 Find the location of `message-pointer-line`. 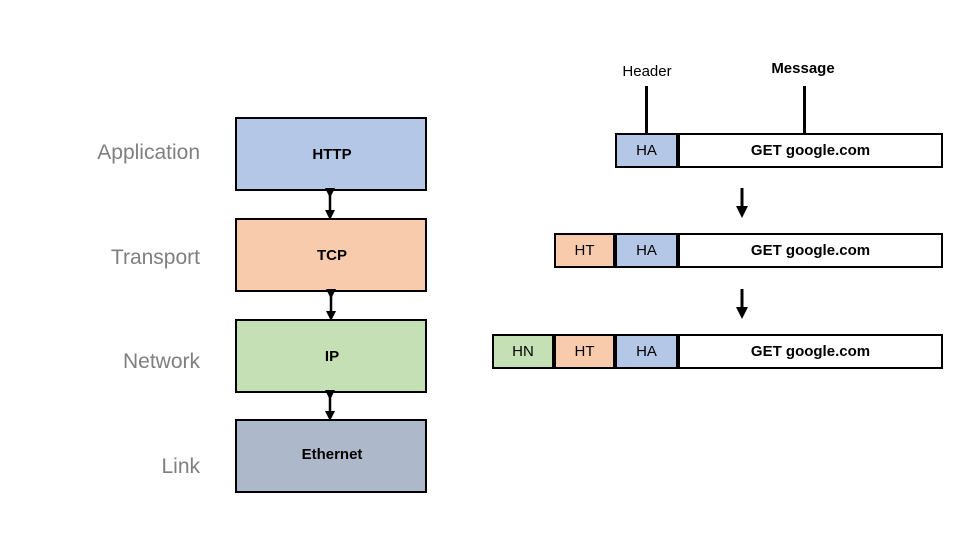

message-pointer-line is located at coordinates (804, 110).